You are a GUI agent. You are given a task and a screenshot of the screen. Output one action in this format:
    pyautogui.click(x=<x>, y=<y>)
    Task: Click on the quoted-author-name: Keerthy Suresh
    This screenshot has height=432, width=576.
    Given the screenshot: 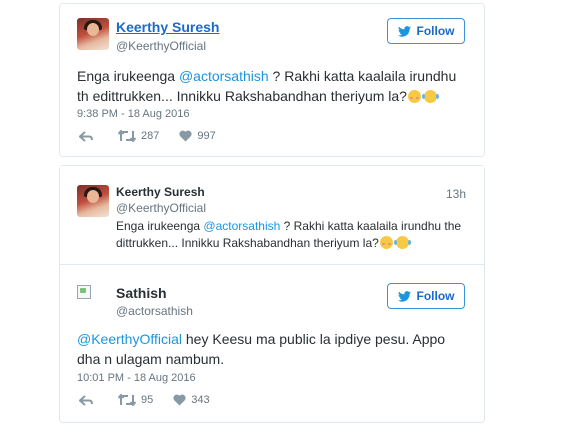 What is the action you would take?
    pyautogui.click(x=160, y=192)
    